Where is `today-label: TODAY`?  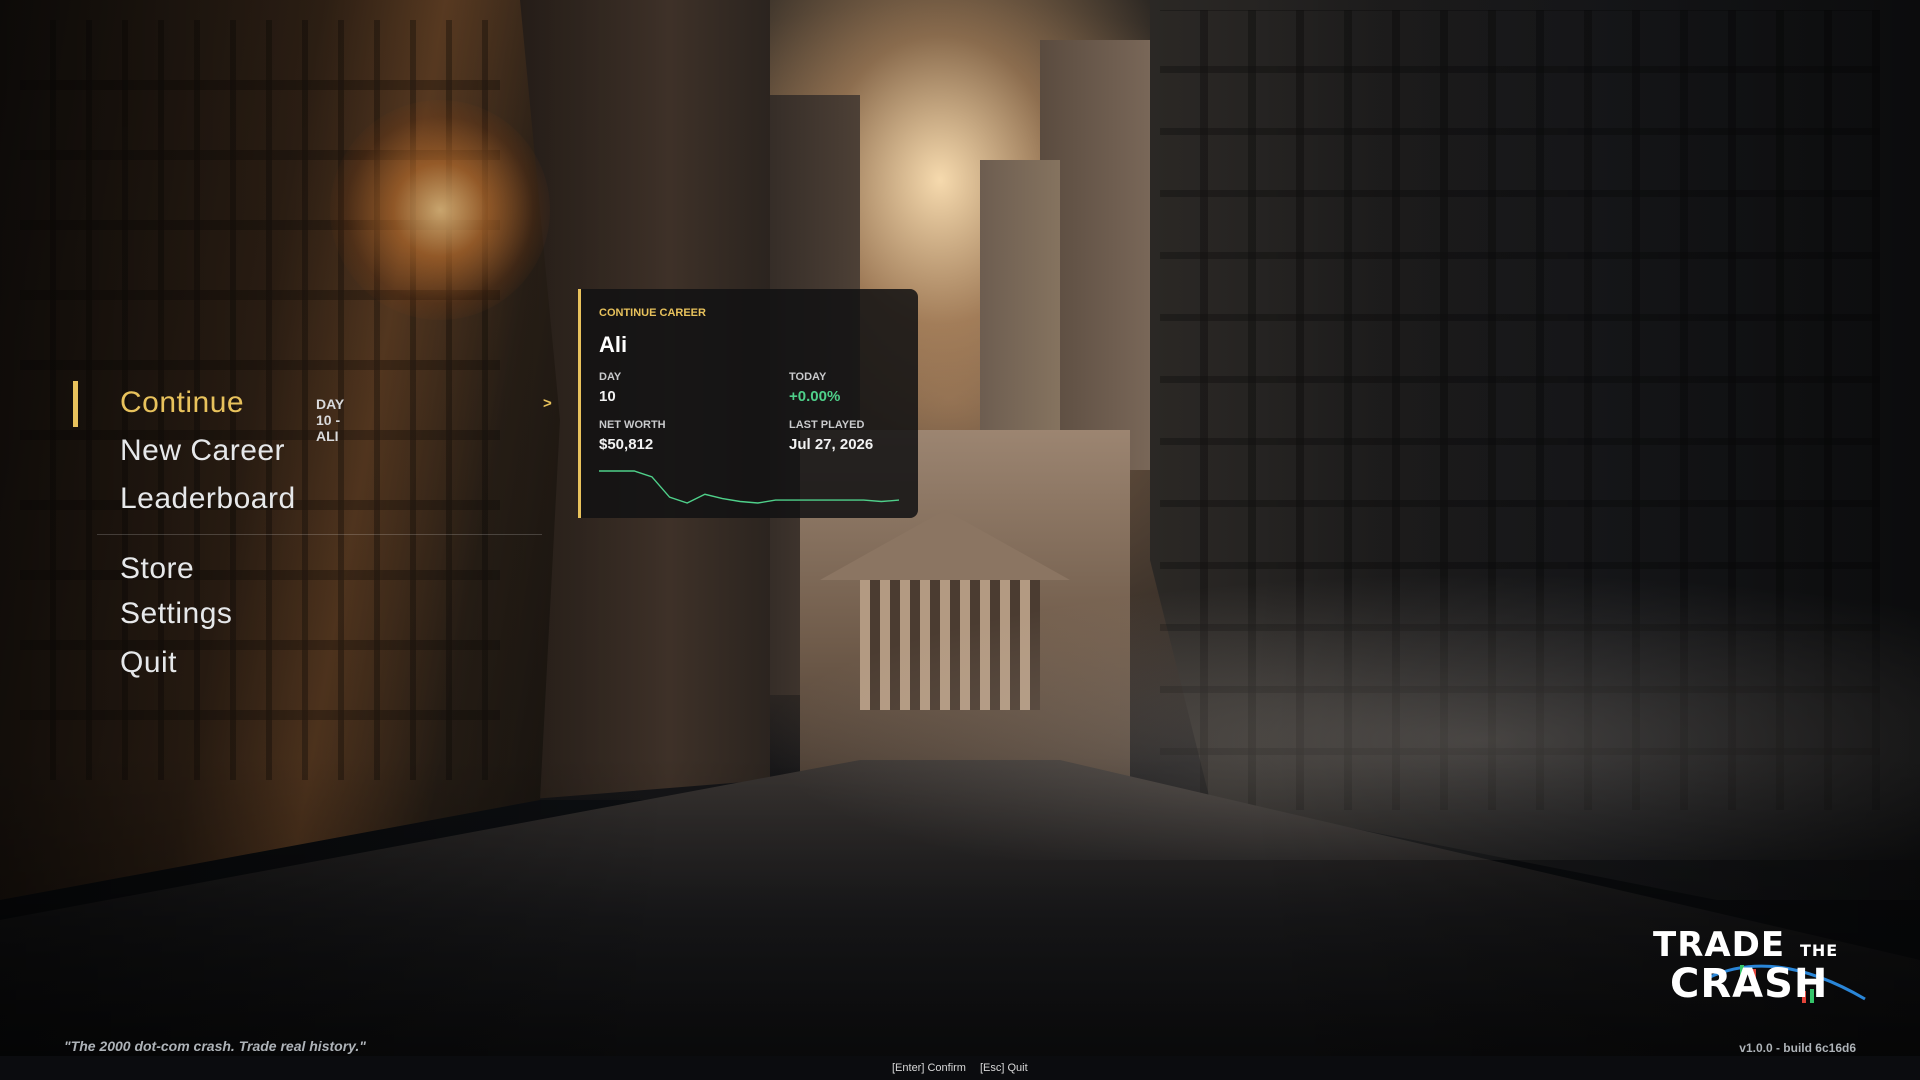 today-label: TODAY is located at coordinates (808, 377).